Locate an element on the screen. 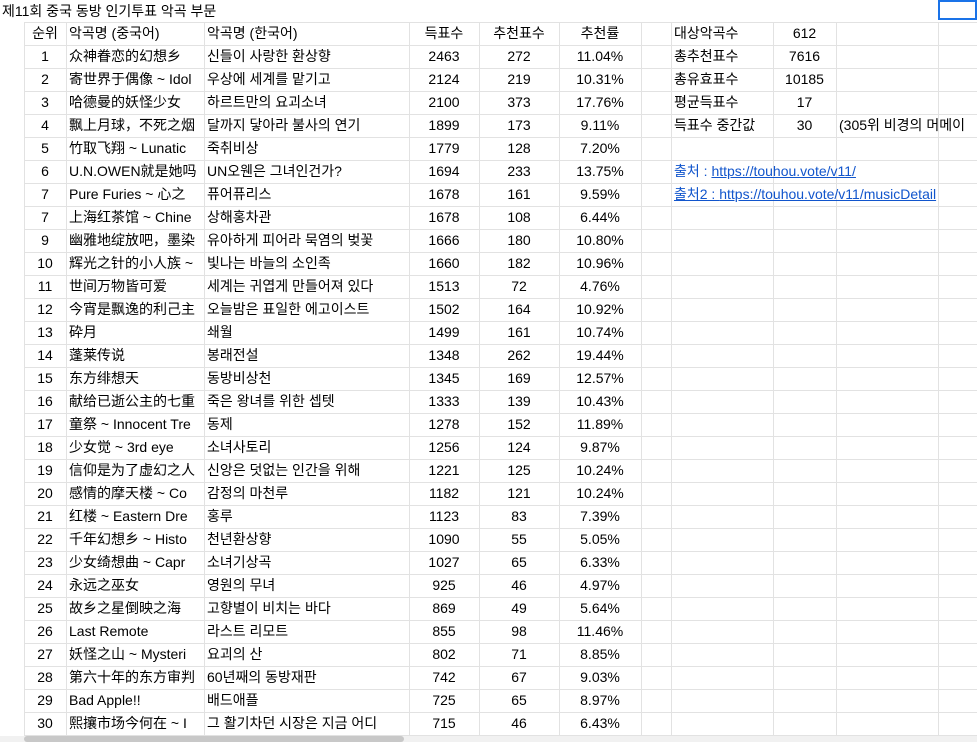 This screenshot has width=977, height=742. source-link: https://touhou.vote/v11/musicDetail is located at coordinates (827, 194).